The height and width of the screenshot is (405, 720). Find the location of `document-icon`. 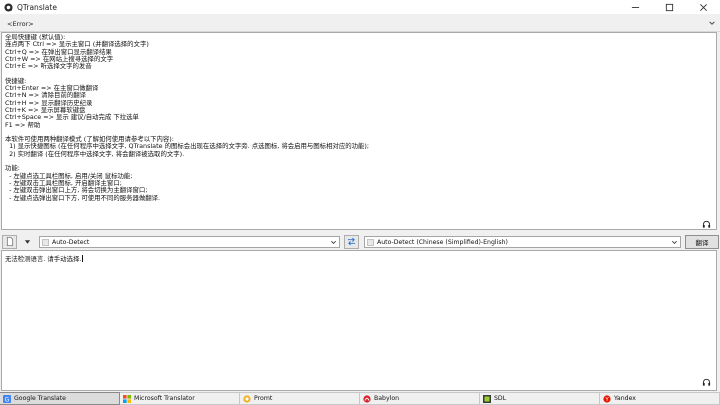

document-icon is located at coordinates (10, 242).